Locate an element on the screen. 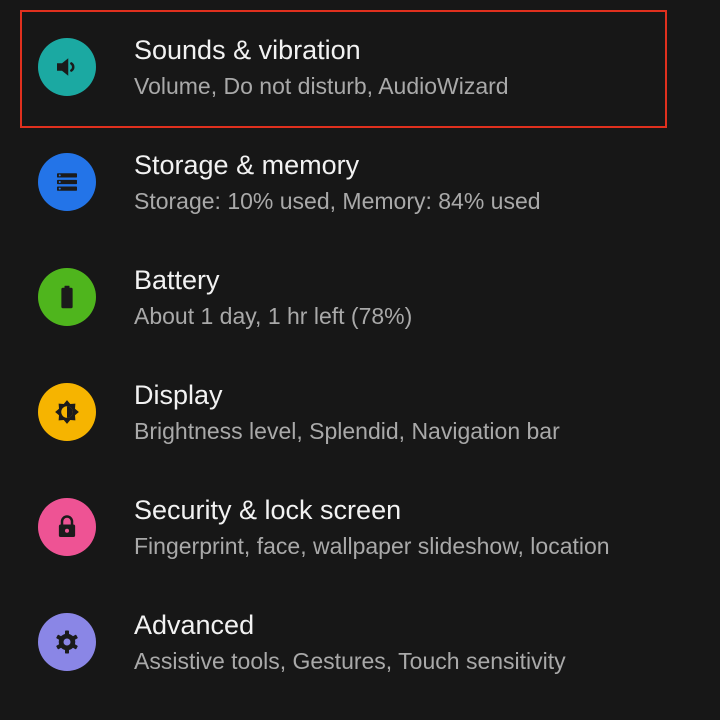 This screenshot has height=720, width=720. settings-item-subtitle: About 1 day, 1 hr left (78%) is located at coordinates (273, 316).